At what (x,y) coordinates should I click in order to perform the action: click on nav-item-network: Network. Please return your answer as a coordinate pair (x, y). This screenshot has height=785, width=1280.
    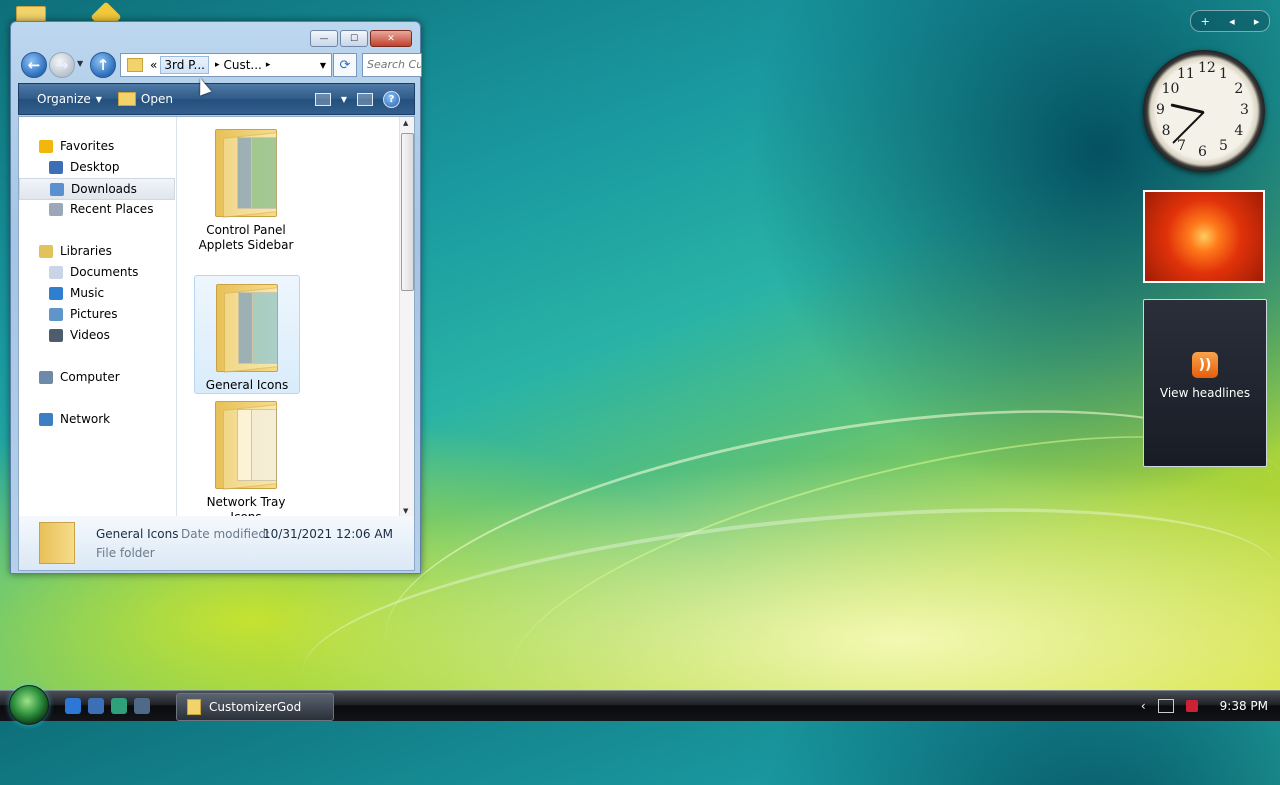
    Looking at the image, I should click on (97, 419).